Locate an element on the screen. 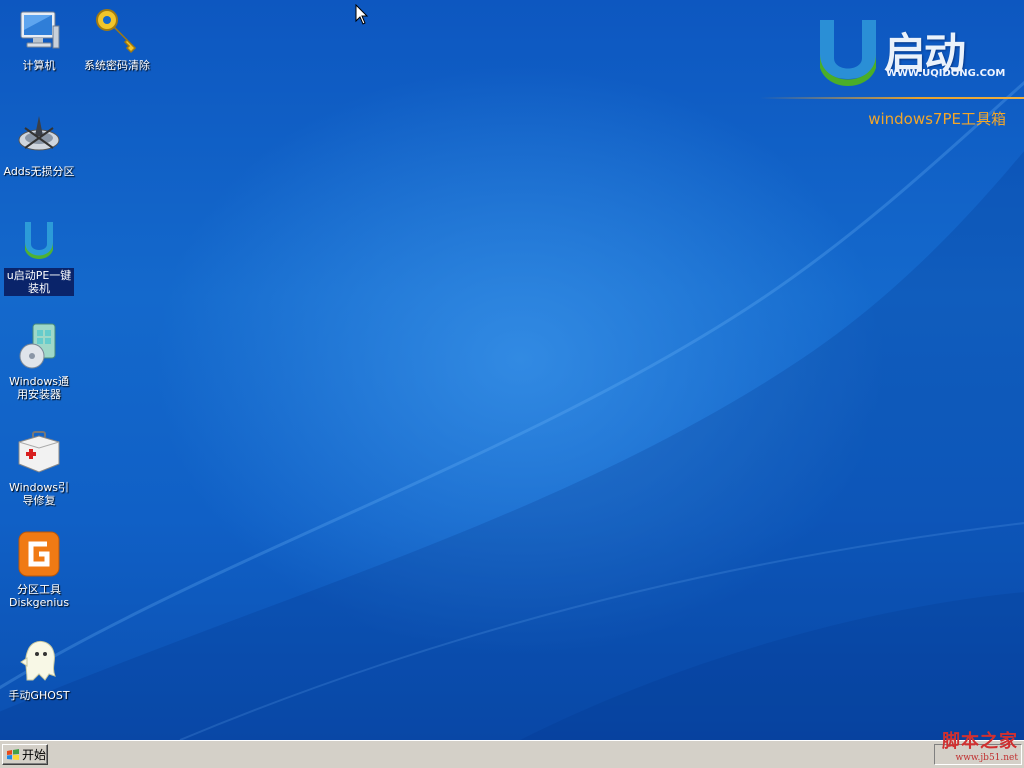  desktop-icon-windows-installer: Windows通用安装器 is located at coordinates (39, 362).